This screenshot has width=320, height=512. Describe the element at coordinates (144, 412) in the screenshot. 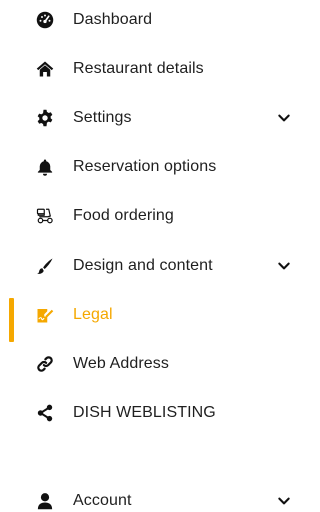

I see `sidebar-item-label: DISH WEBLISTING` at that location.